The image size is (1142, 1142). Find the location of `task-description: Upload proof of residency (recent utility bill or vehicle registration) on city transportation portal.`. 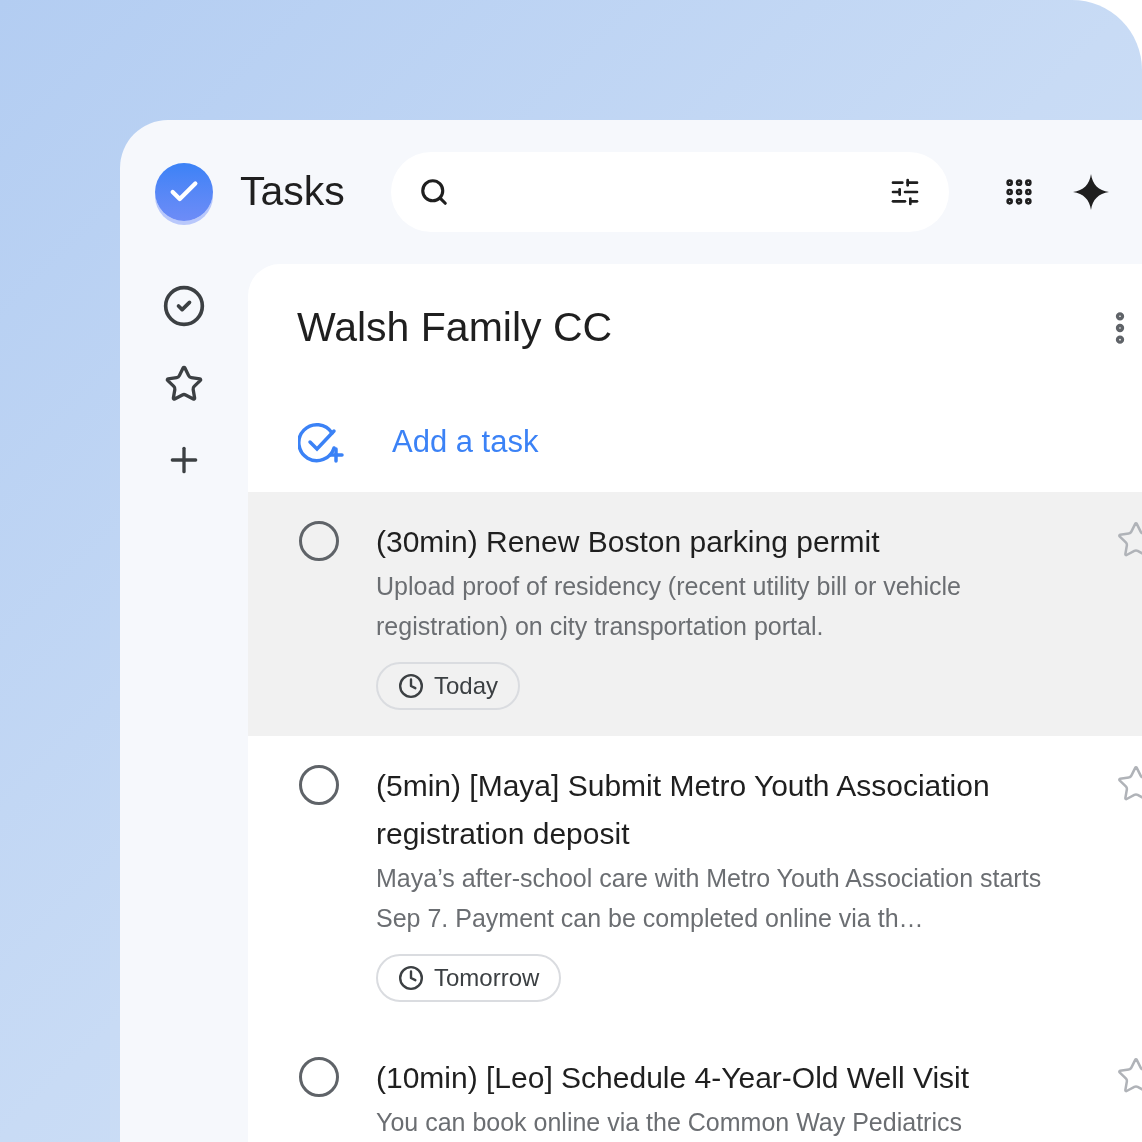

task-description: Upload proof of residency (recent utility bill or vehicle registration) on city transportation portal. is located at coordinates (669, 606).